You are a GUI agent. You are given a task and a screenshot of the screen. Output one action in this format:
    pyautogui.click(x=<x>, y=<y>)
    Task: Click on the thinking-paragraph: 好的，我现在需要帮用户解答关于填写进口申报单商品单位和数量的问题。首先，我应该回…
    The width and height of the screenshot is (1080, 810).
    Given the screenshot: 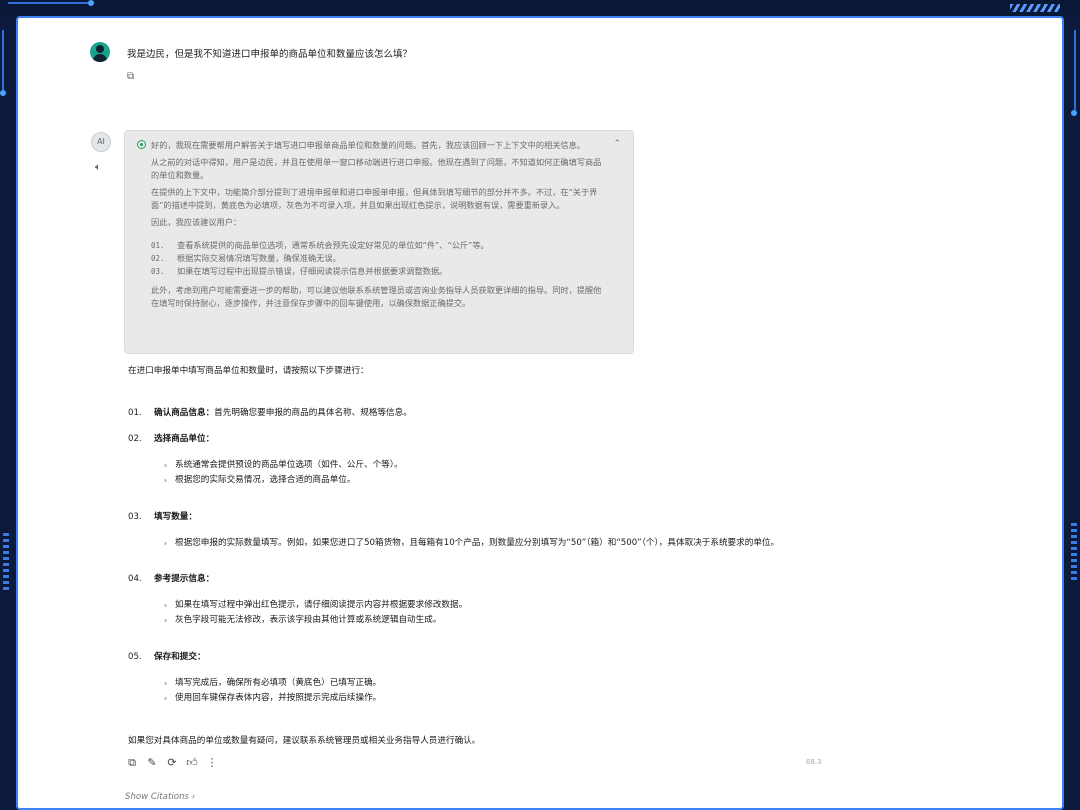 What is the action you would take?
    pyautogui.click(x=368, y=145)
    